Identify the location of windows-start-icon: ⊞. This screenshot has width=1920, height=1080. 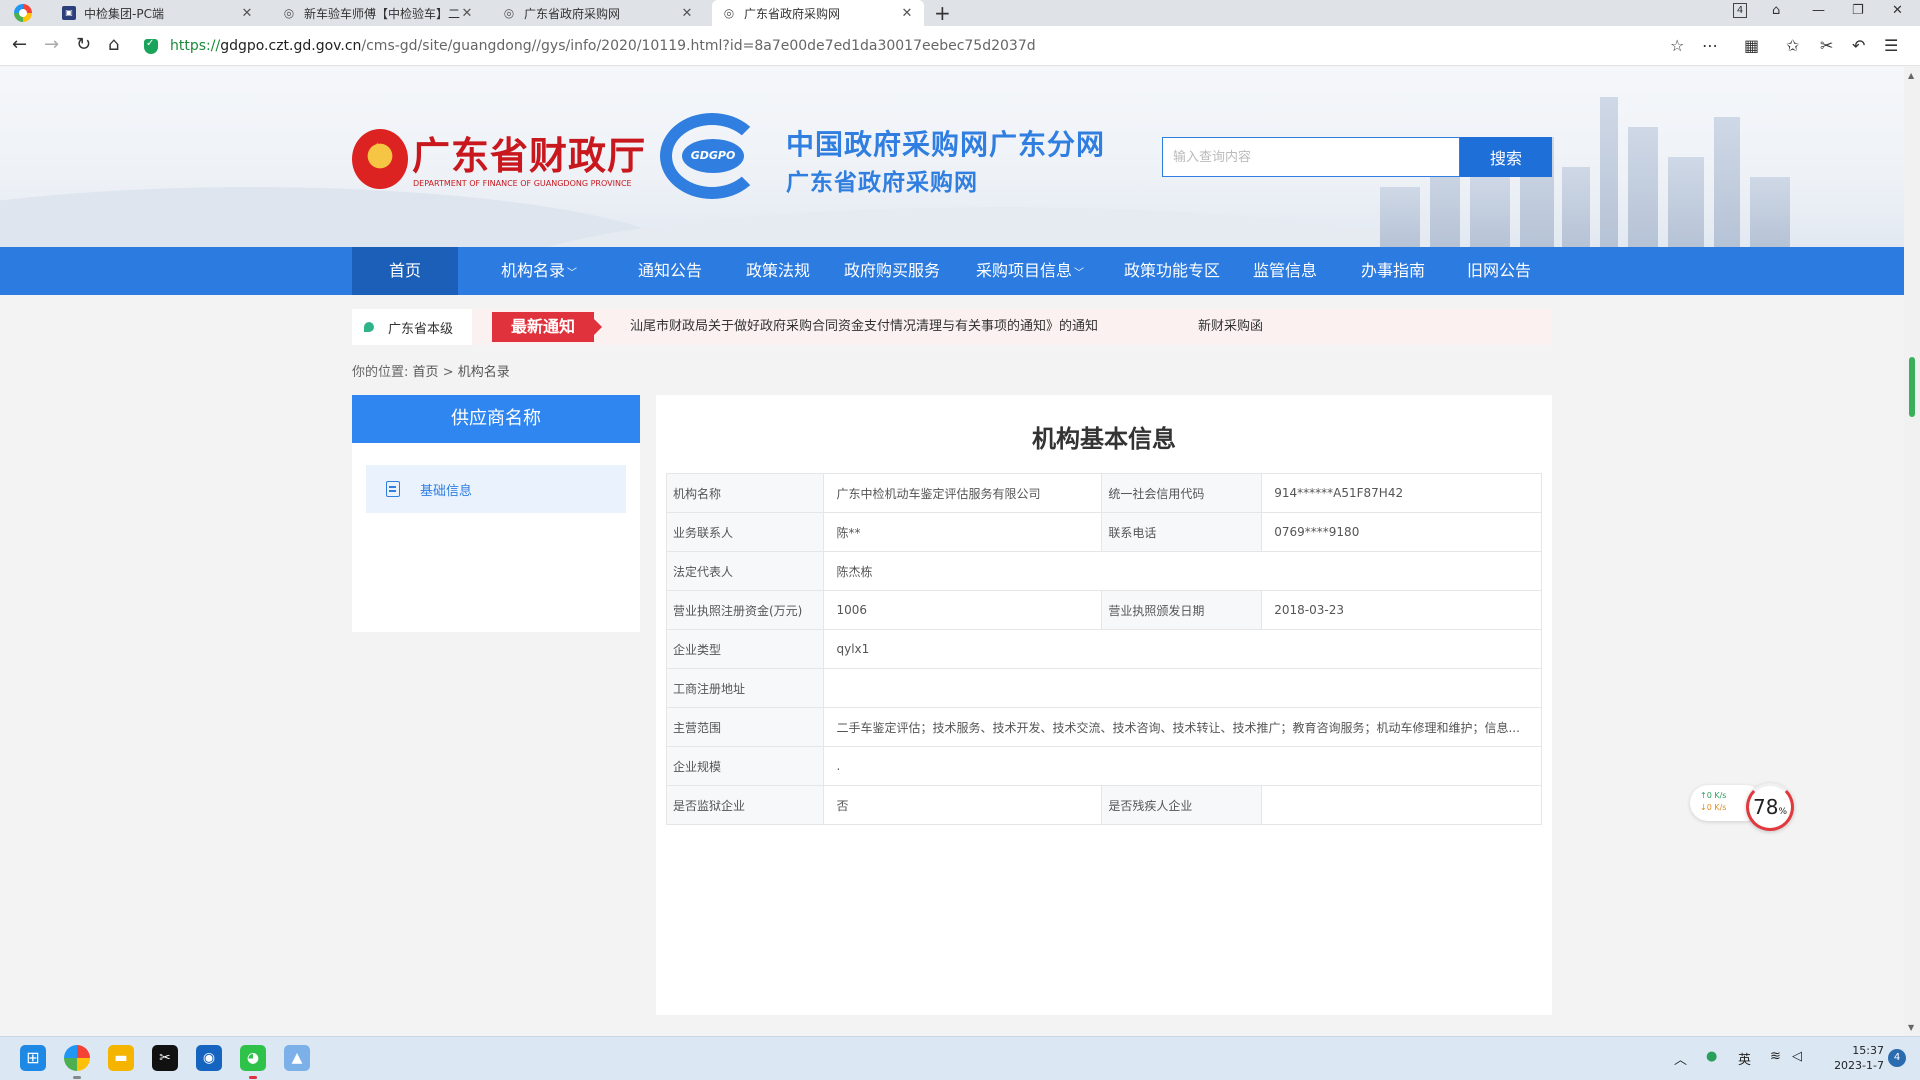
(33, 1058).